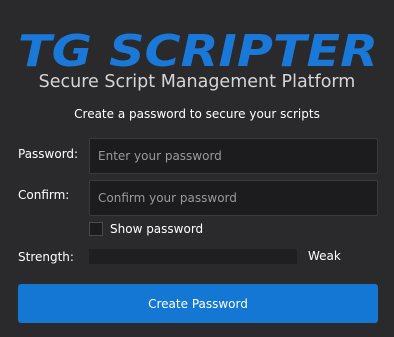 This screenshot has height=337, width=394. I want to click on form-instruction: Create a password to secure your scripts, so click(197, 114).